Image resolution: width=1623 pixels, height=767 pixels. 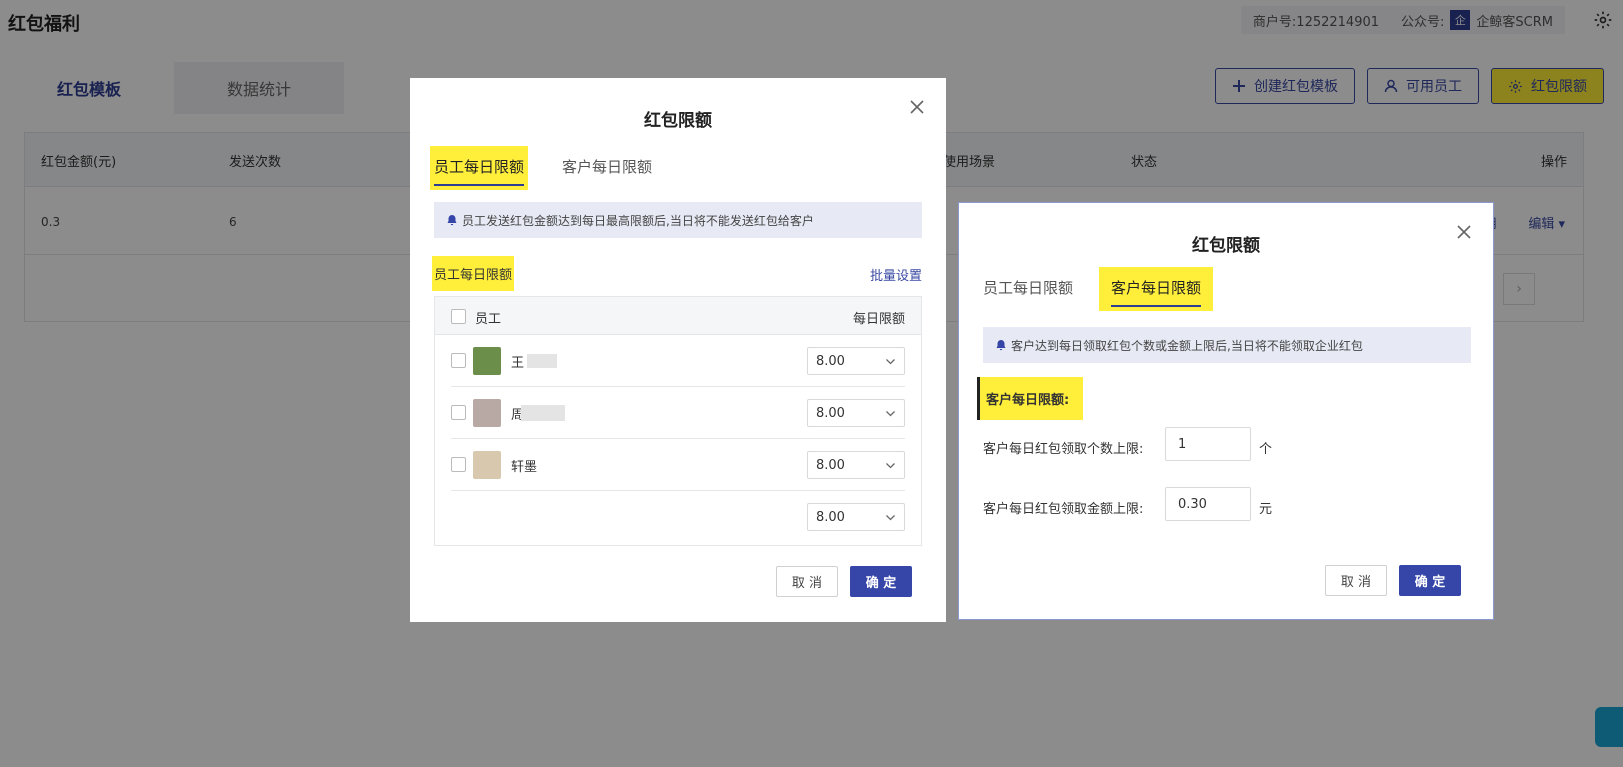 I want to click on staff-name: 王, so click(x=518, y=363).